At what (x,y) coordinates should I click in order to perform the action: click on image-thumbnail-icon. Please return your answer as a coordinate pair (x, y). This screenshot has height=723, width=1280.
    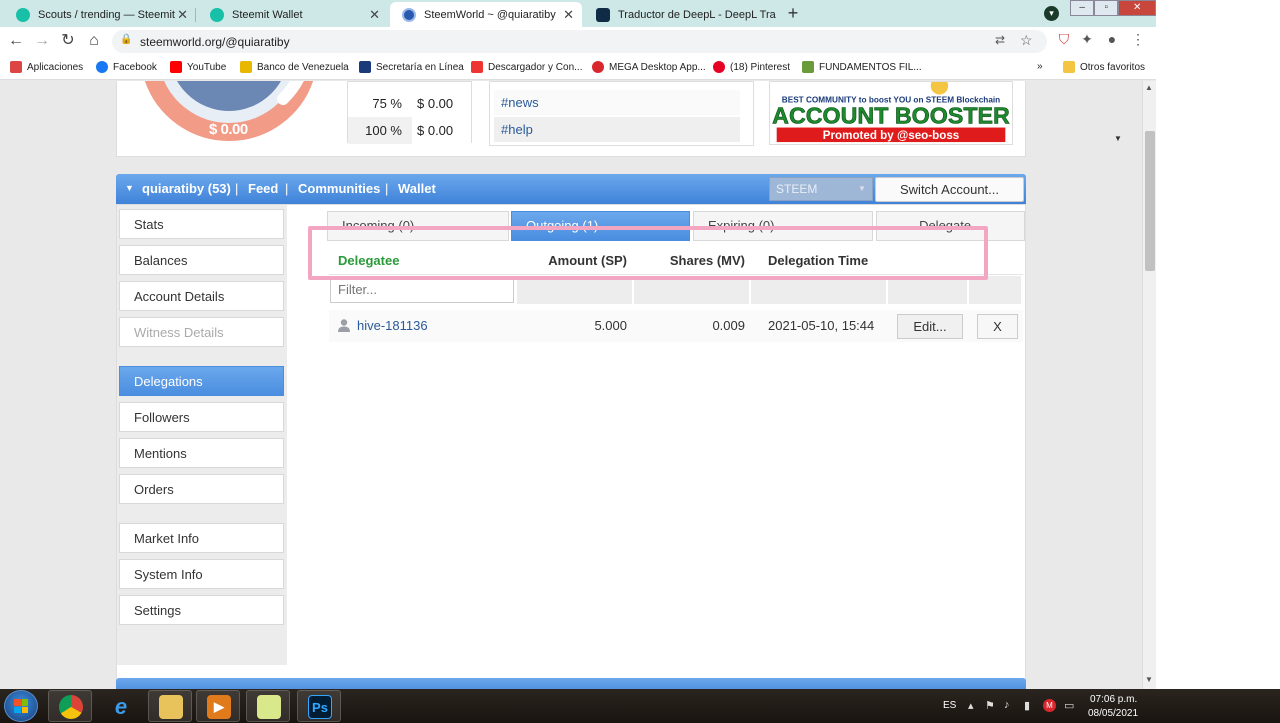
    Looking at the image, I should click on (808, 67).